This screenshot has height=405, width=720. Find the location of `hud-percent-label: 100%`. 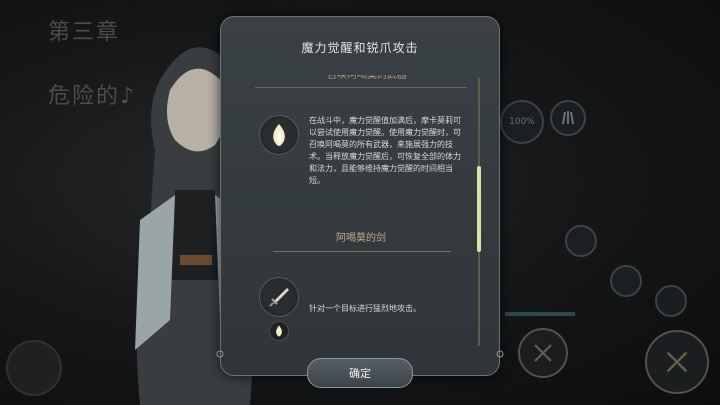

hud-percent-label: 100% is located at coordinates (522, 122).